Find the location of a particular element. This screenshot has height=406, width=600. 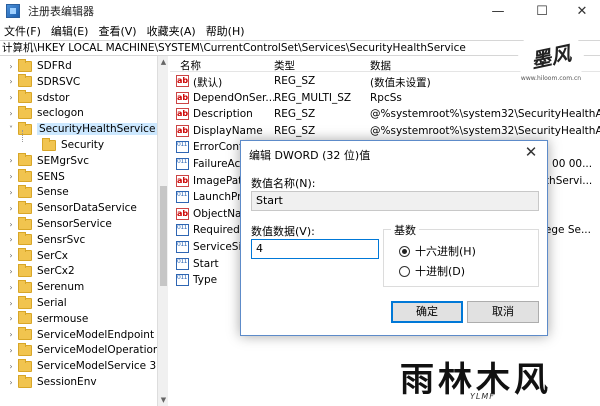

tree-item: › SerCx is located at coordinates (37, 256).